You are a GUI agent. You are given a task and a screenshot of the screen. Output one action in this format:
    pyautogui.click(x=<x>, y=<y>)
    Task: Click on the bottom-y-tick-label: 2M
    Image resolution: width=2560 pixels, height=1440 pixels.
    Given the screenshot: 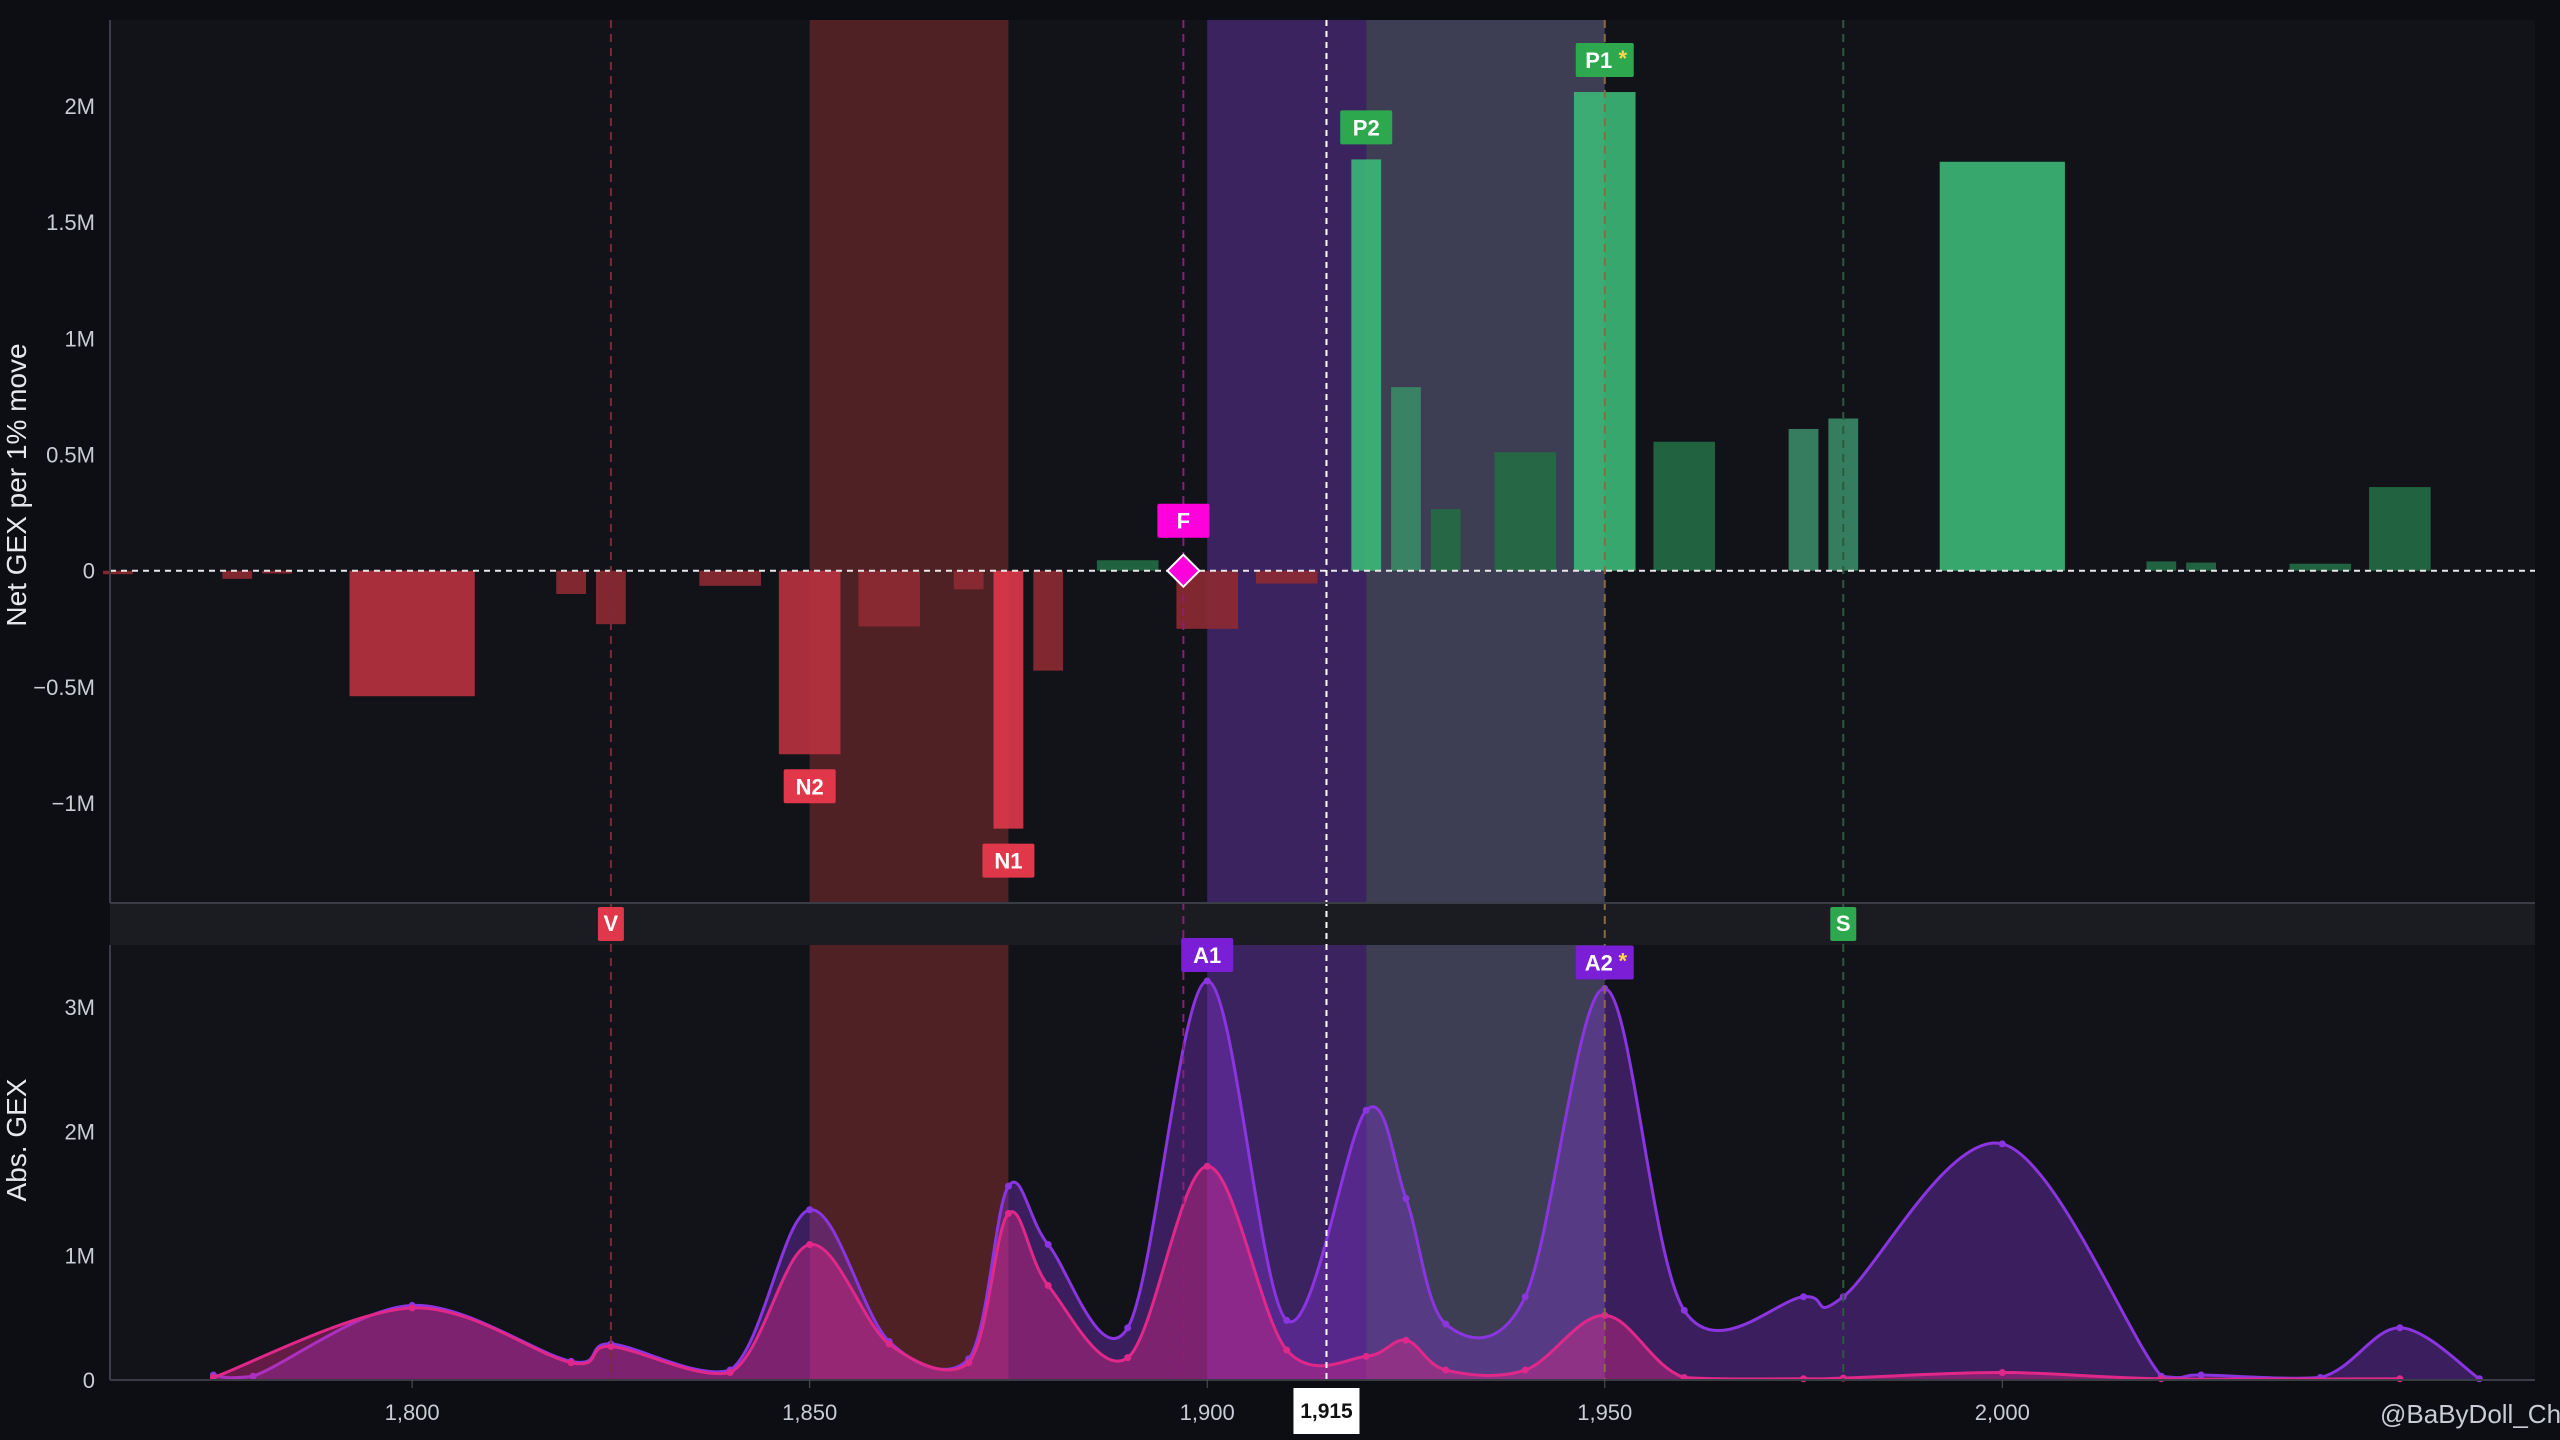 What is the action you would take?
    pyautogui.click(x=79, y=1131)
    